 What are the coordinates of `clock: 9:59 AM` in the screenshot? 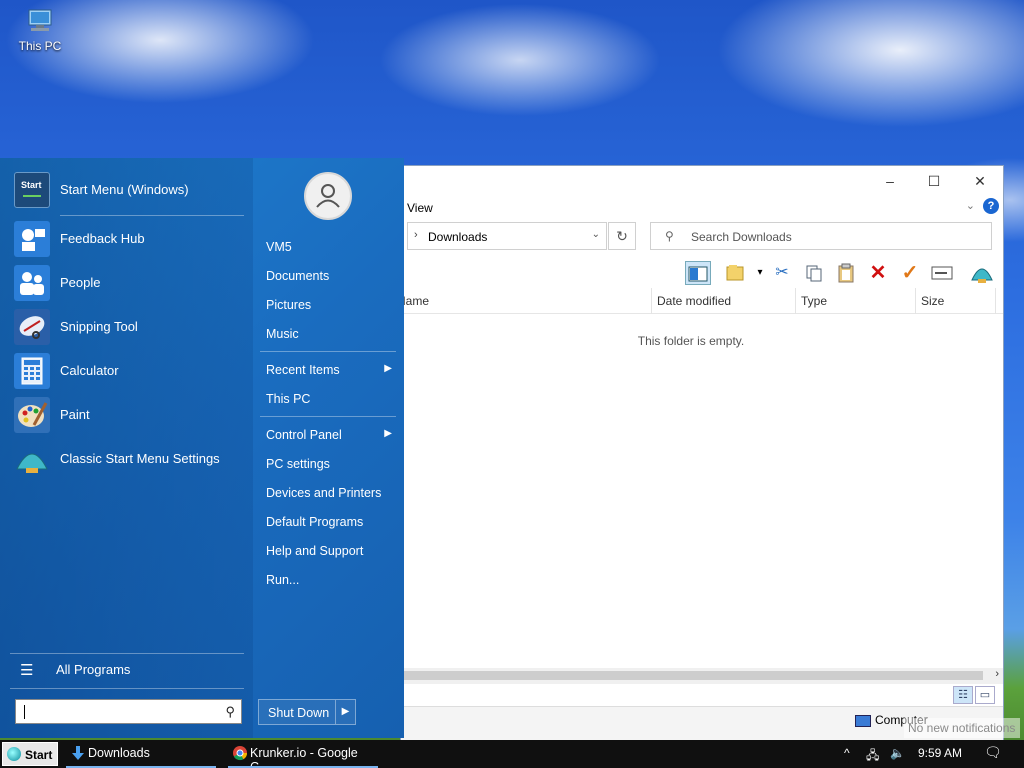 It's located at (940, 753).